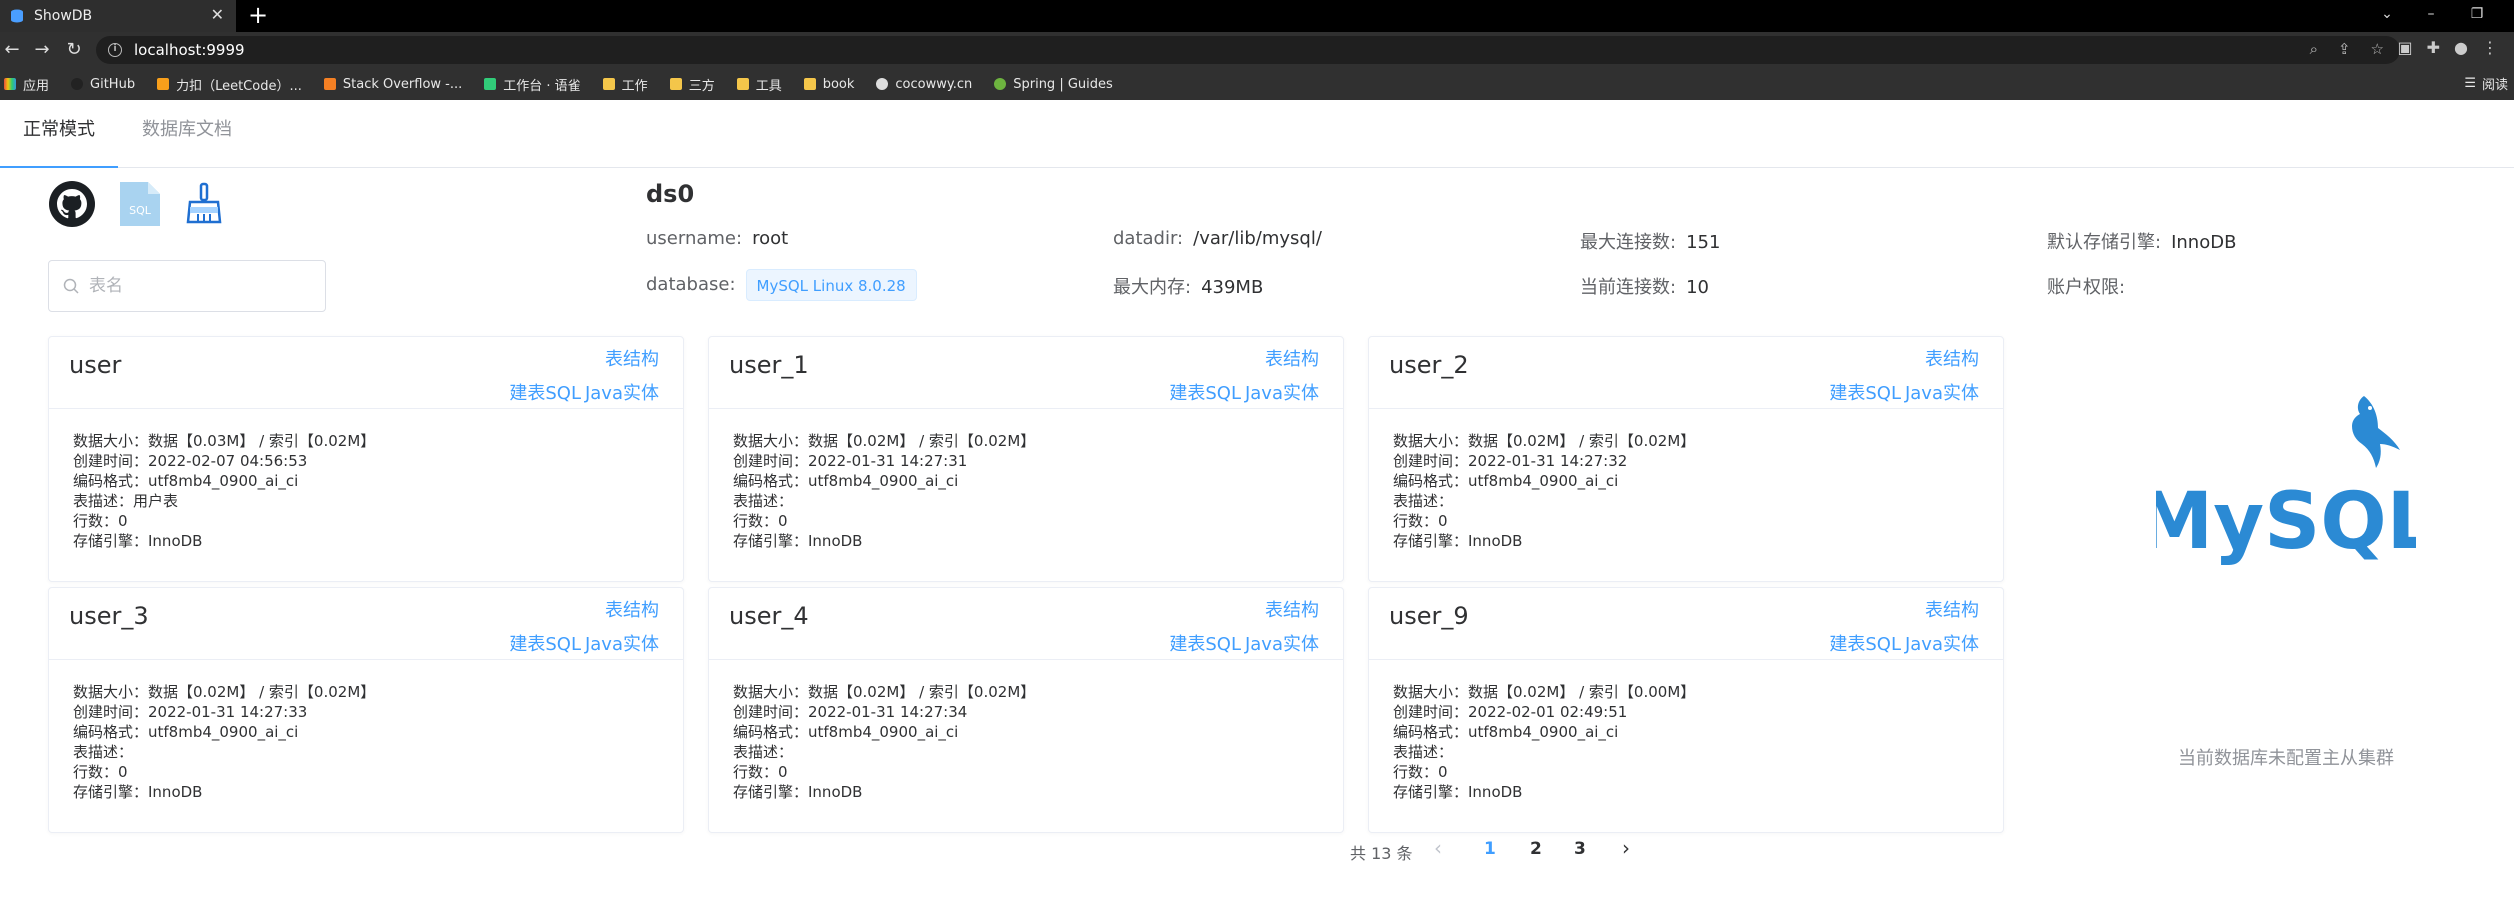 The height and width of the screenshot is (903, 2514). What do you see at coordinates (329, 84) in the screenshot?
I see `stackoverflow-icon` at bounding box center [329, 84].